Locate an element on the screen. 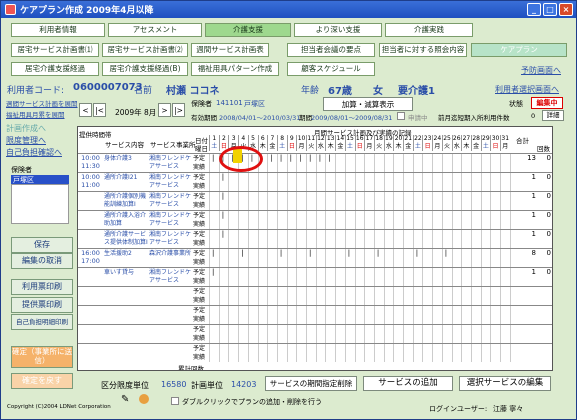 The height and width of the screenshot is (420, 577). tools-icon: ✎ is located at coordinates (125, 399).